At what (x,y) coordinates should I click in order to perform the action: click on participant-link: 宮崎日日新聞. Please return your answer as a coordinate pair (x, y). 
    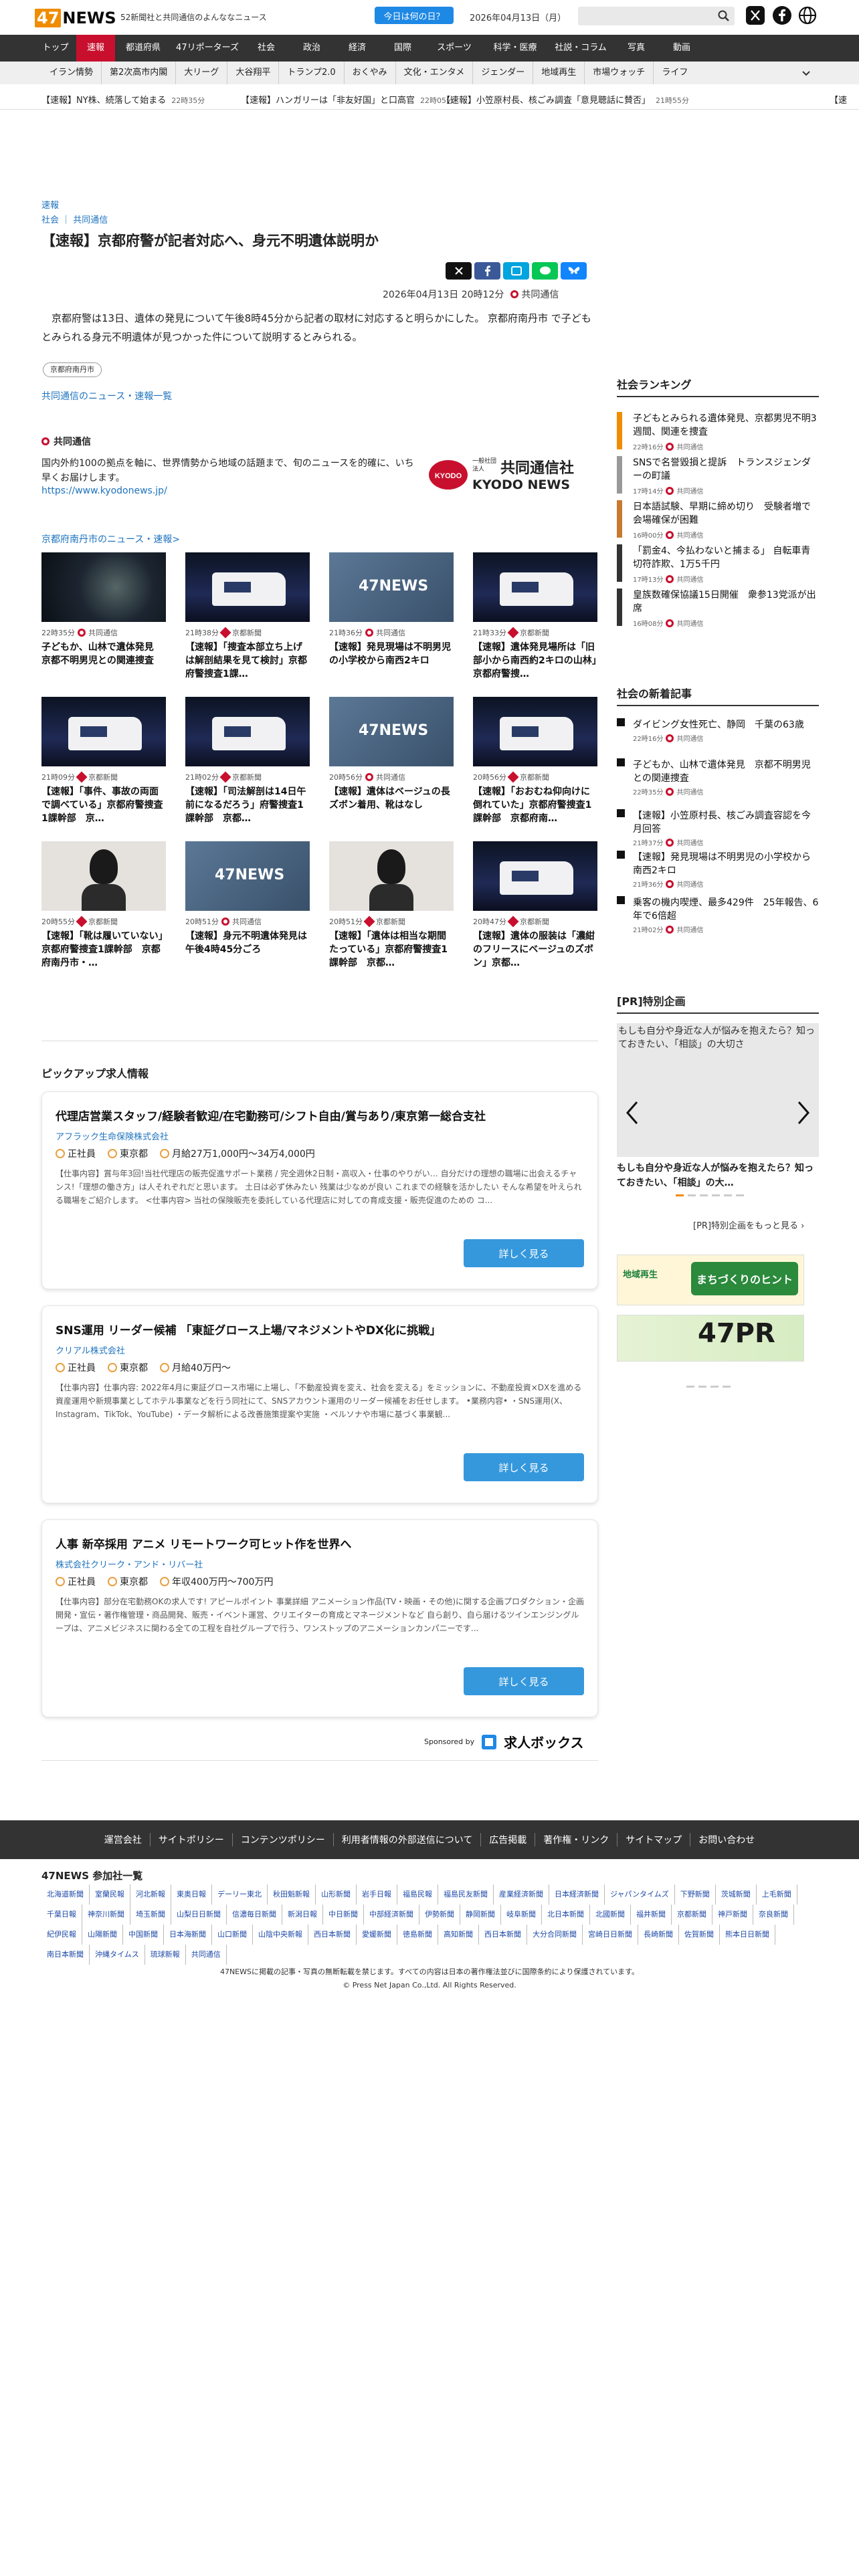
    Looking at the image, I should click on (611, 1935).